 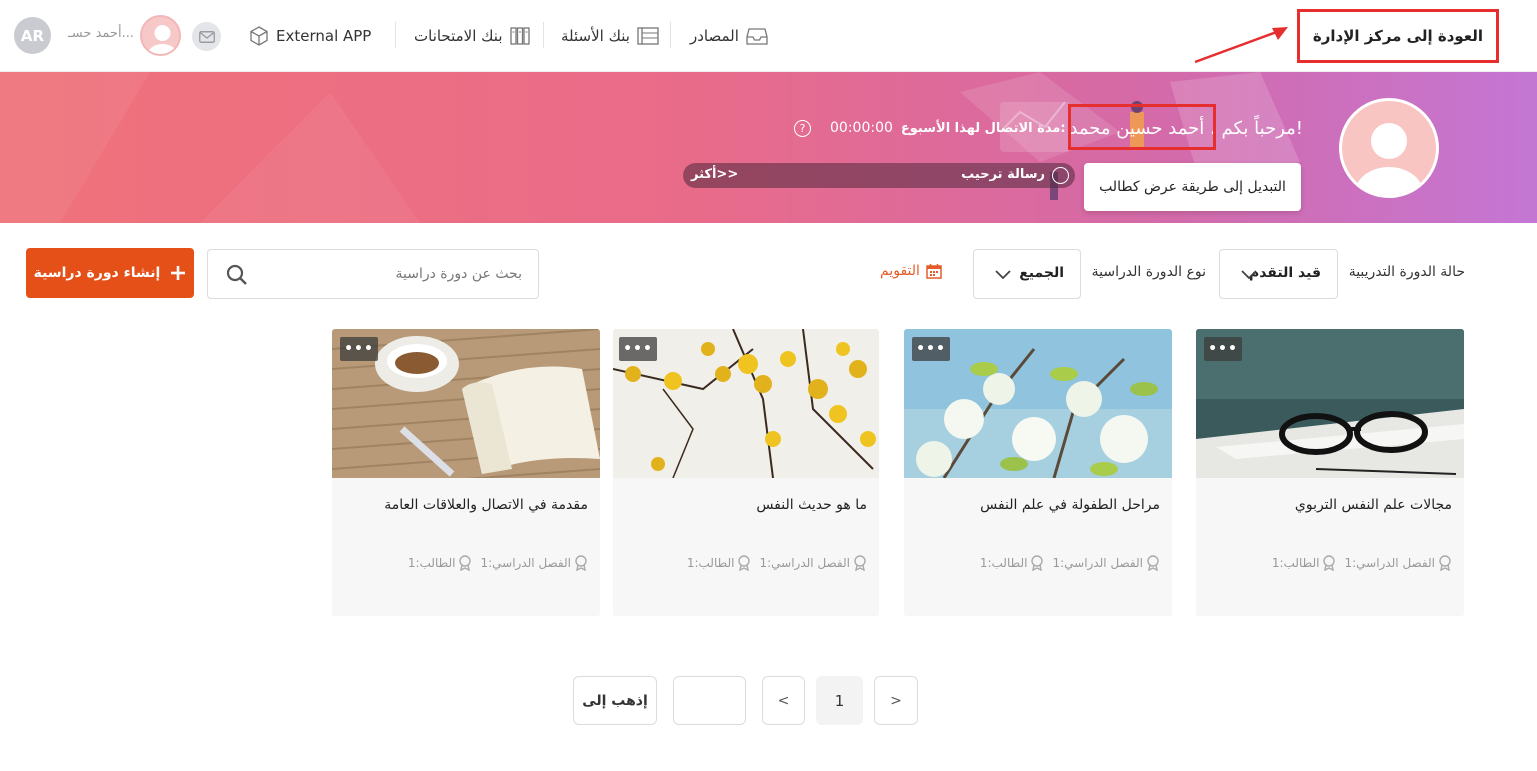 What do you see at coordinates (1142, 127) in the screenshot?
I see `name-highlight-annotation` at bounding box center [1142, 127].